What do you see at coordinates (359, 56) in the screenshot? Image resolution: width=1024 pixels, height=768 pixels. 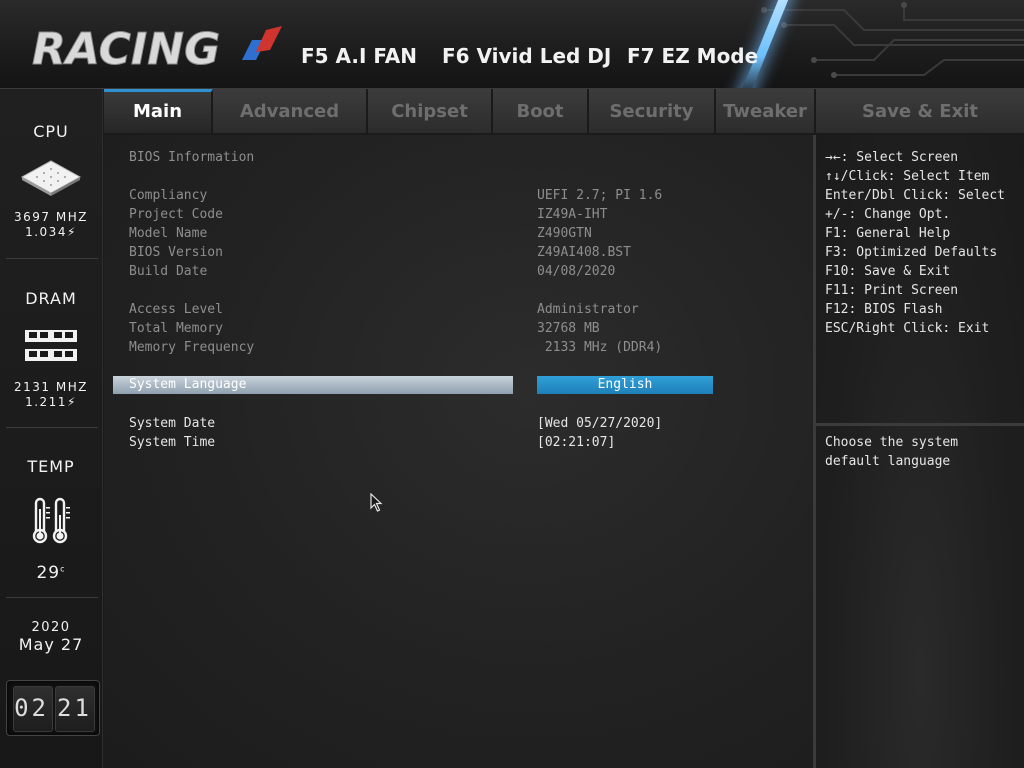 I see `hotkey-ai-fan: F5 A.I FAN` at bounding box center [359, 56].